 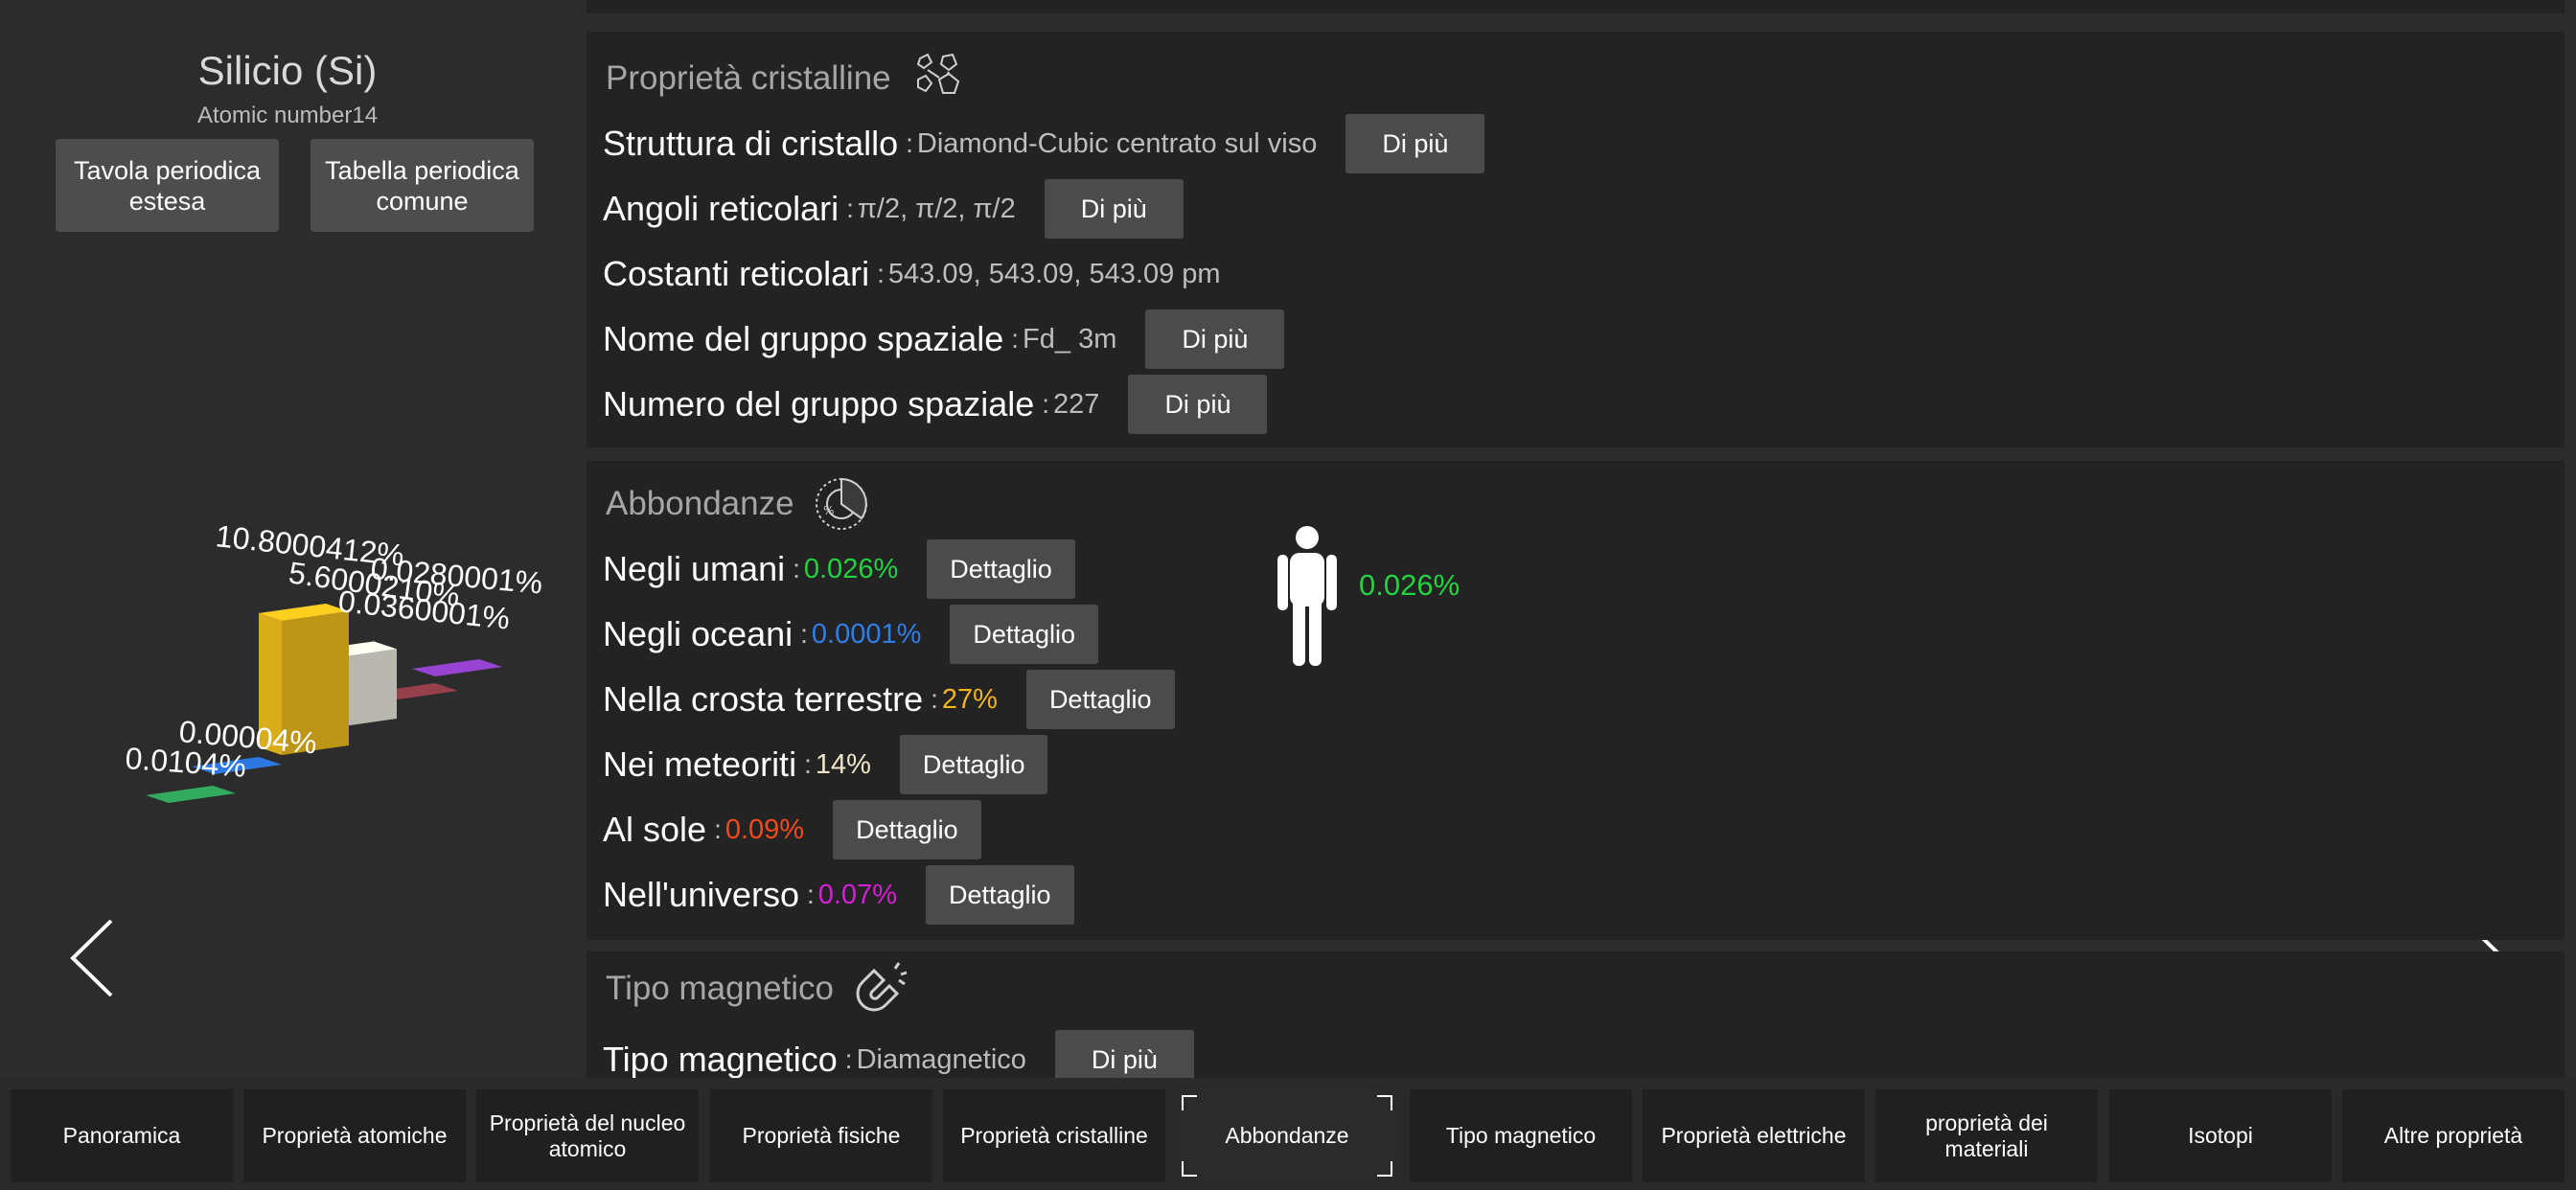 I want to click on lattice-constants-value: 543.09, 543.09, 543.09 pm, so click(x=1054, y=273).